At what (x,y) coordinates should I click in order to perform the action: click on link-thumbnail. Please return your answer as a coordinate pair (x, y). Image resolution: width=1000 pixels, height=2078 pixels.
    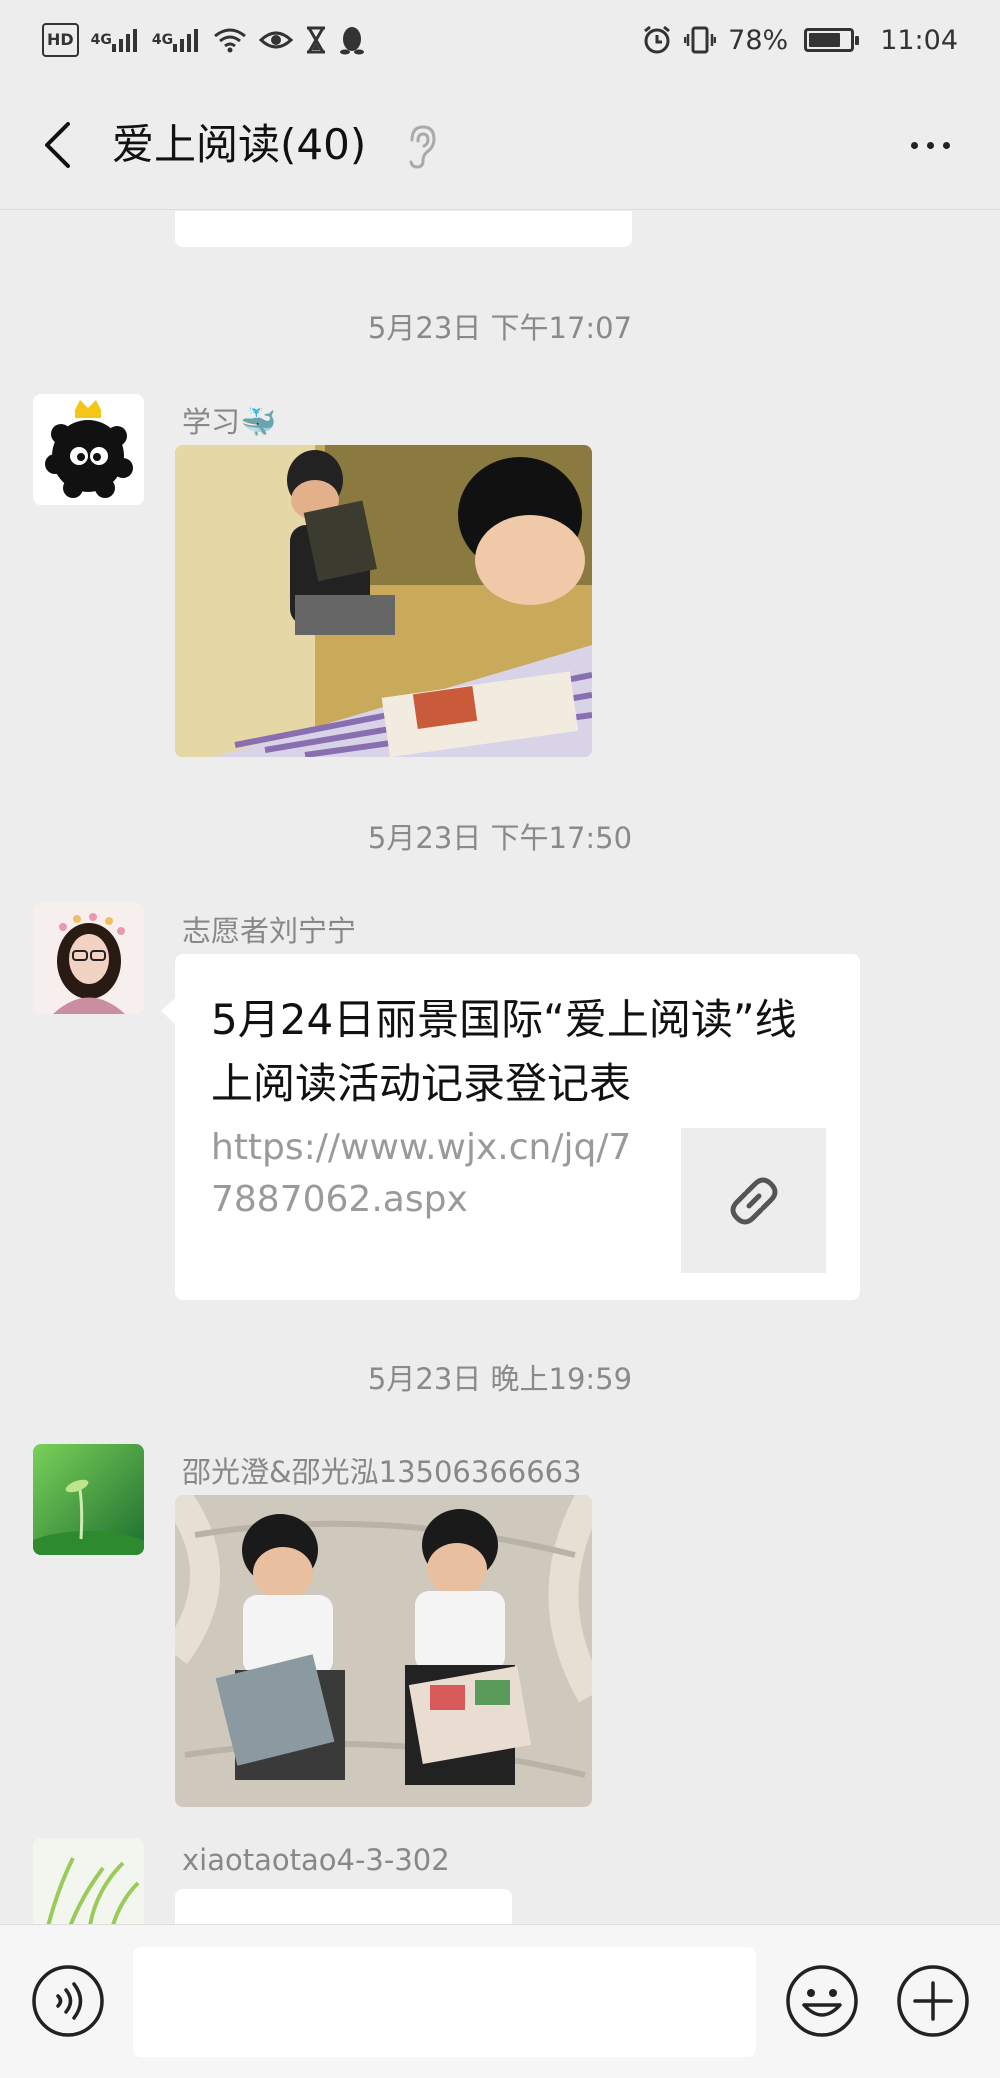
    Looking at the image, I should click on (753, 1200).